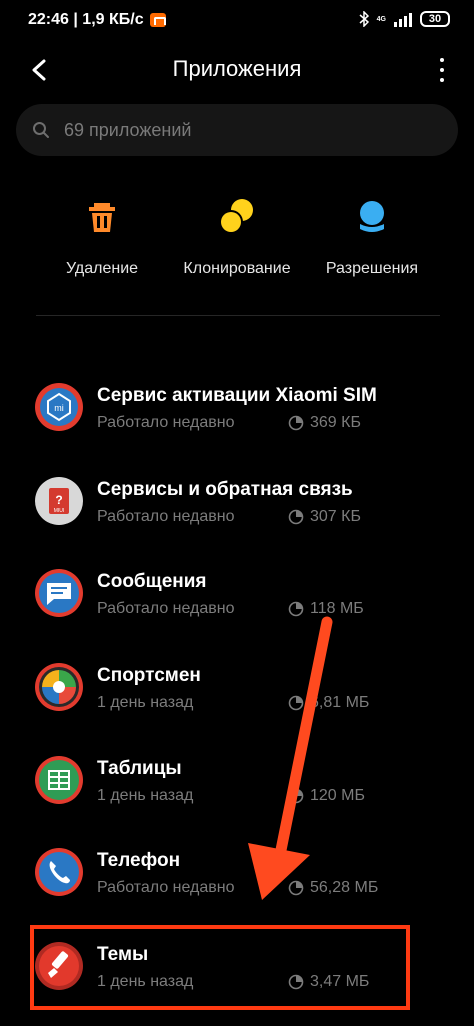 The width and height of the screenshot is (474, 1026). Describe the element at coordinates (237, 608) in the screenshot. I see `app-list-item: Сообщения Работало недавно 118 МБ` at that location.